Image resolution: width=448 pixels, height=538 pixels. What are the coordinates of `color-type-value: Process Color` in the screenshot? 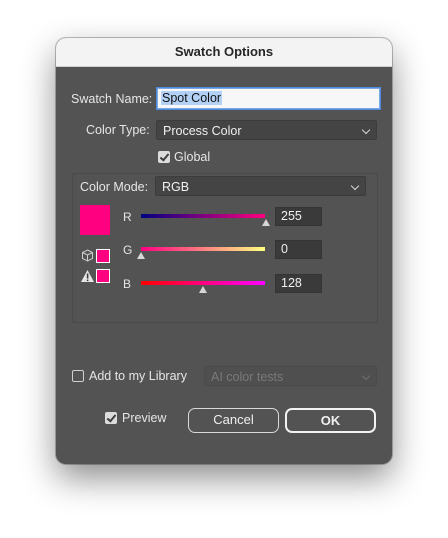 It's located at (202, 131).